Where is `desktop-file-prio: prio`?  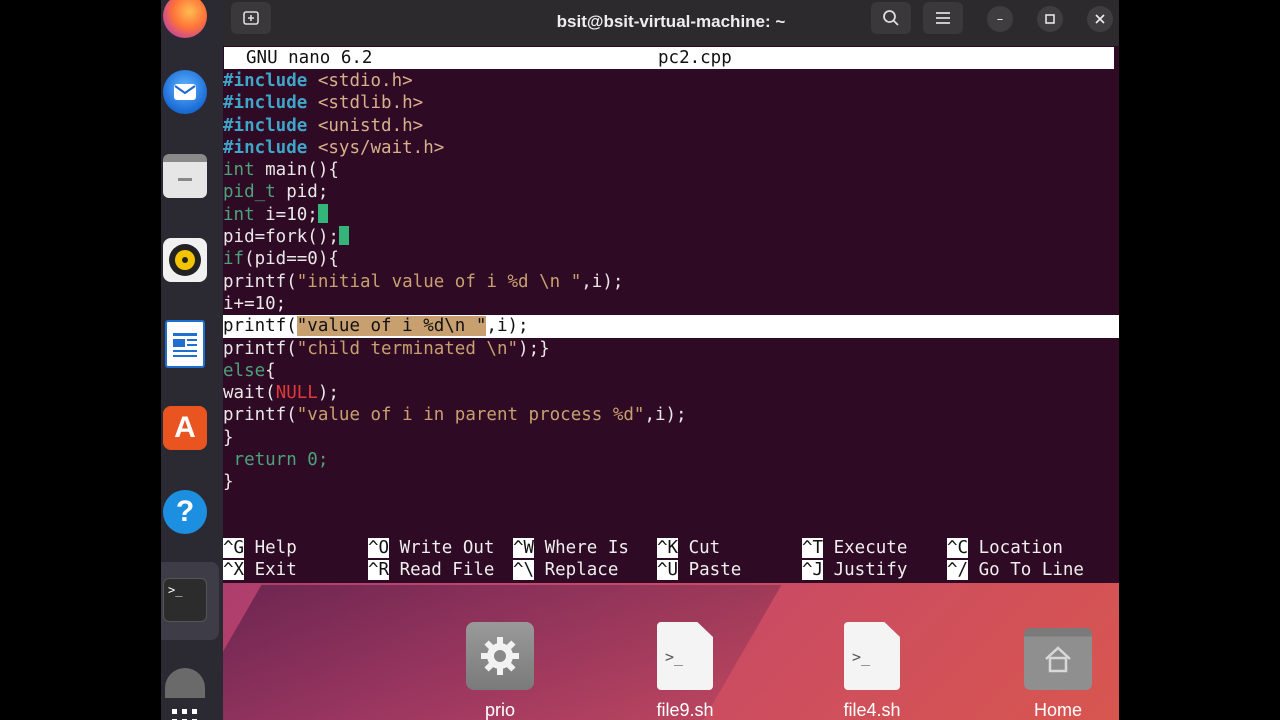
desktop-file-prio: prio is located at coordinates (500, 671).